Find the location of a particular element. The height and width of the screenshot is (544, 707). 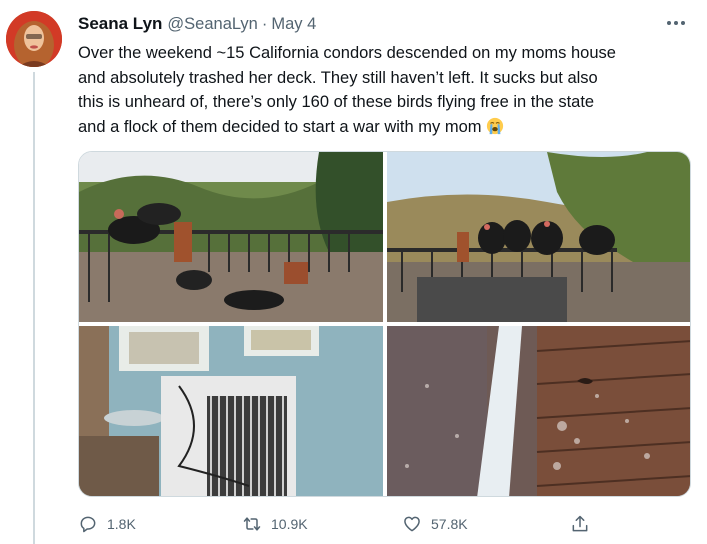

reply-button: 1.8K is located at coordinates (107, 524).